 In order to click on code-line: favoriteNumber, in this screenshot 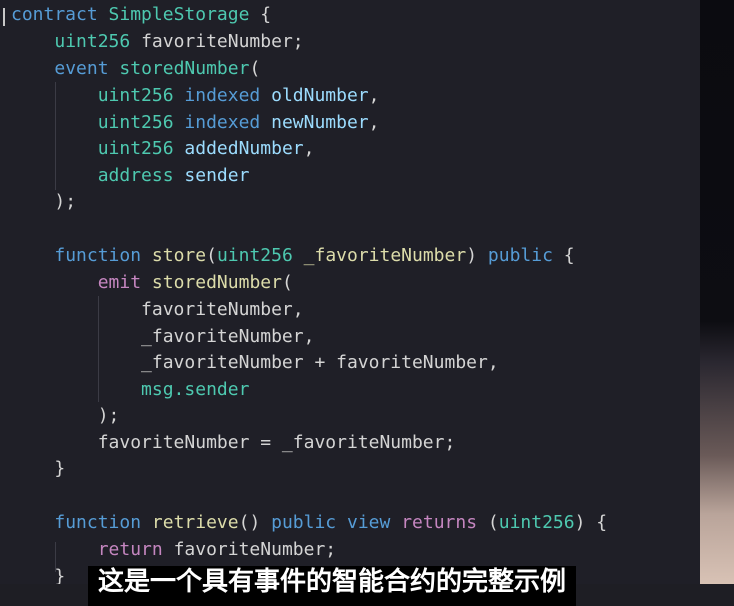, I will do `click(157, 310)`.